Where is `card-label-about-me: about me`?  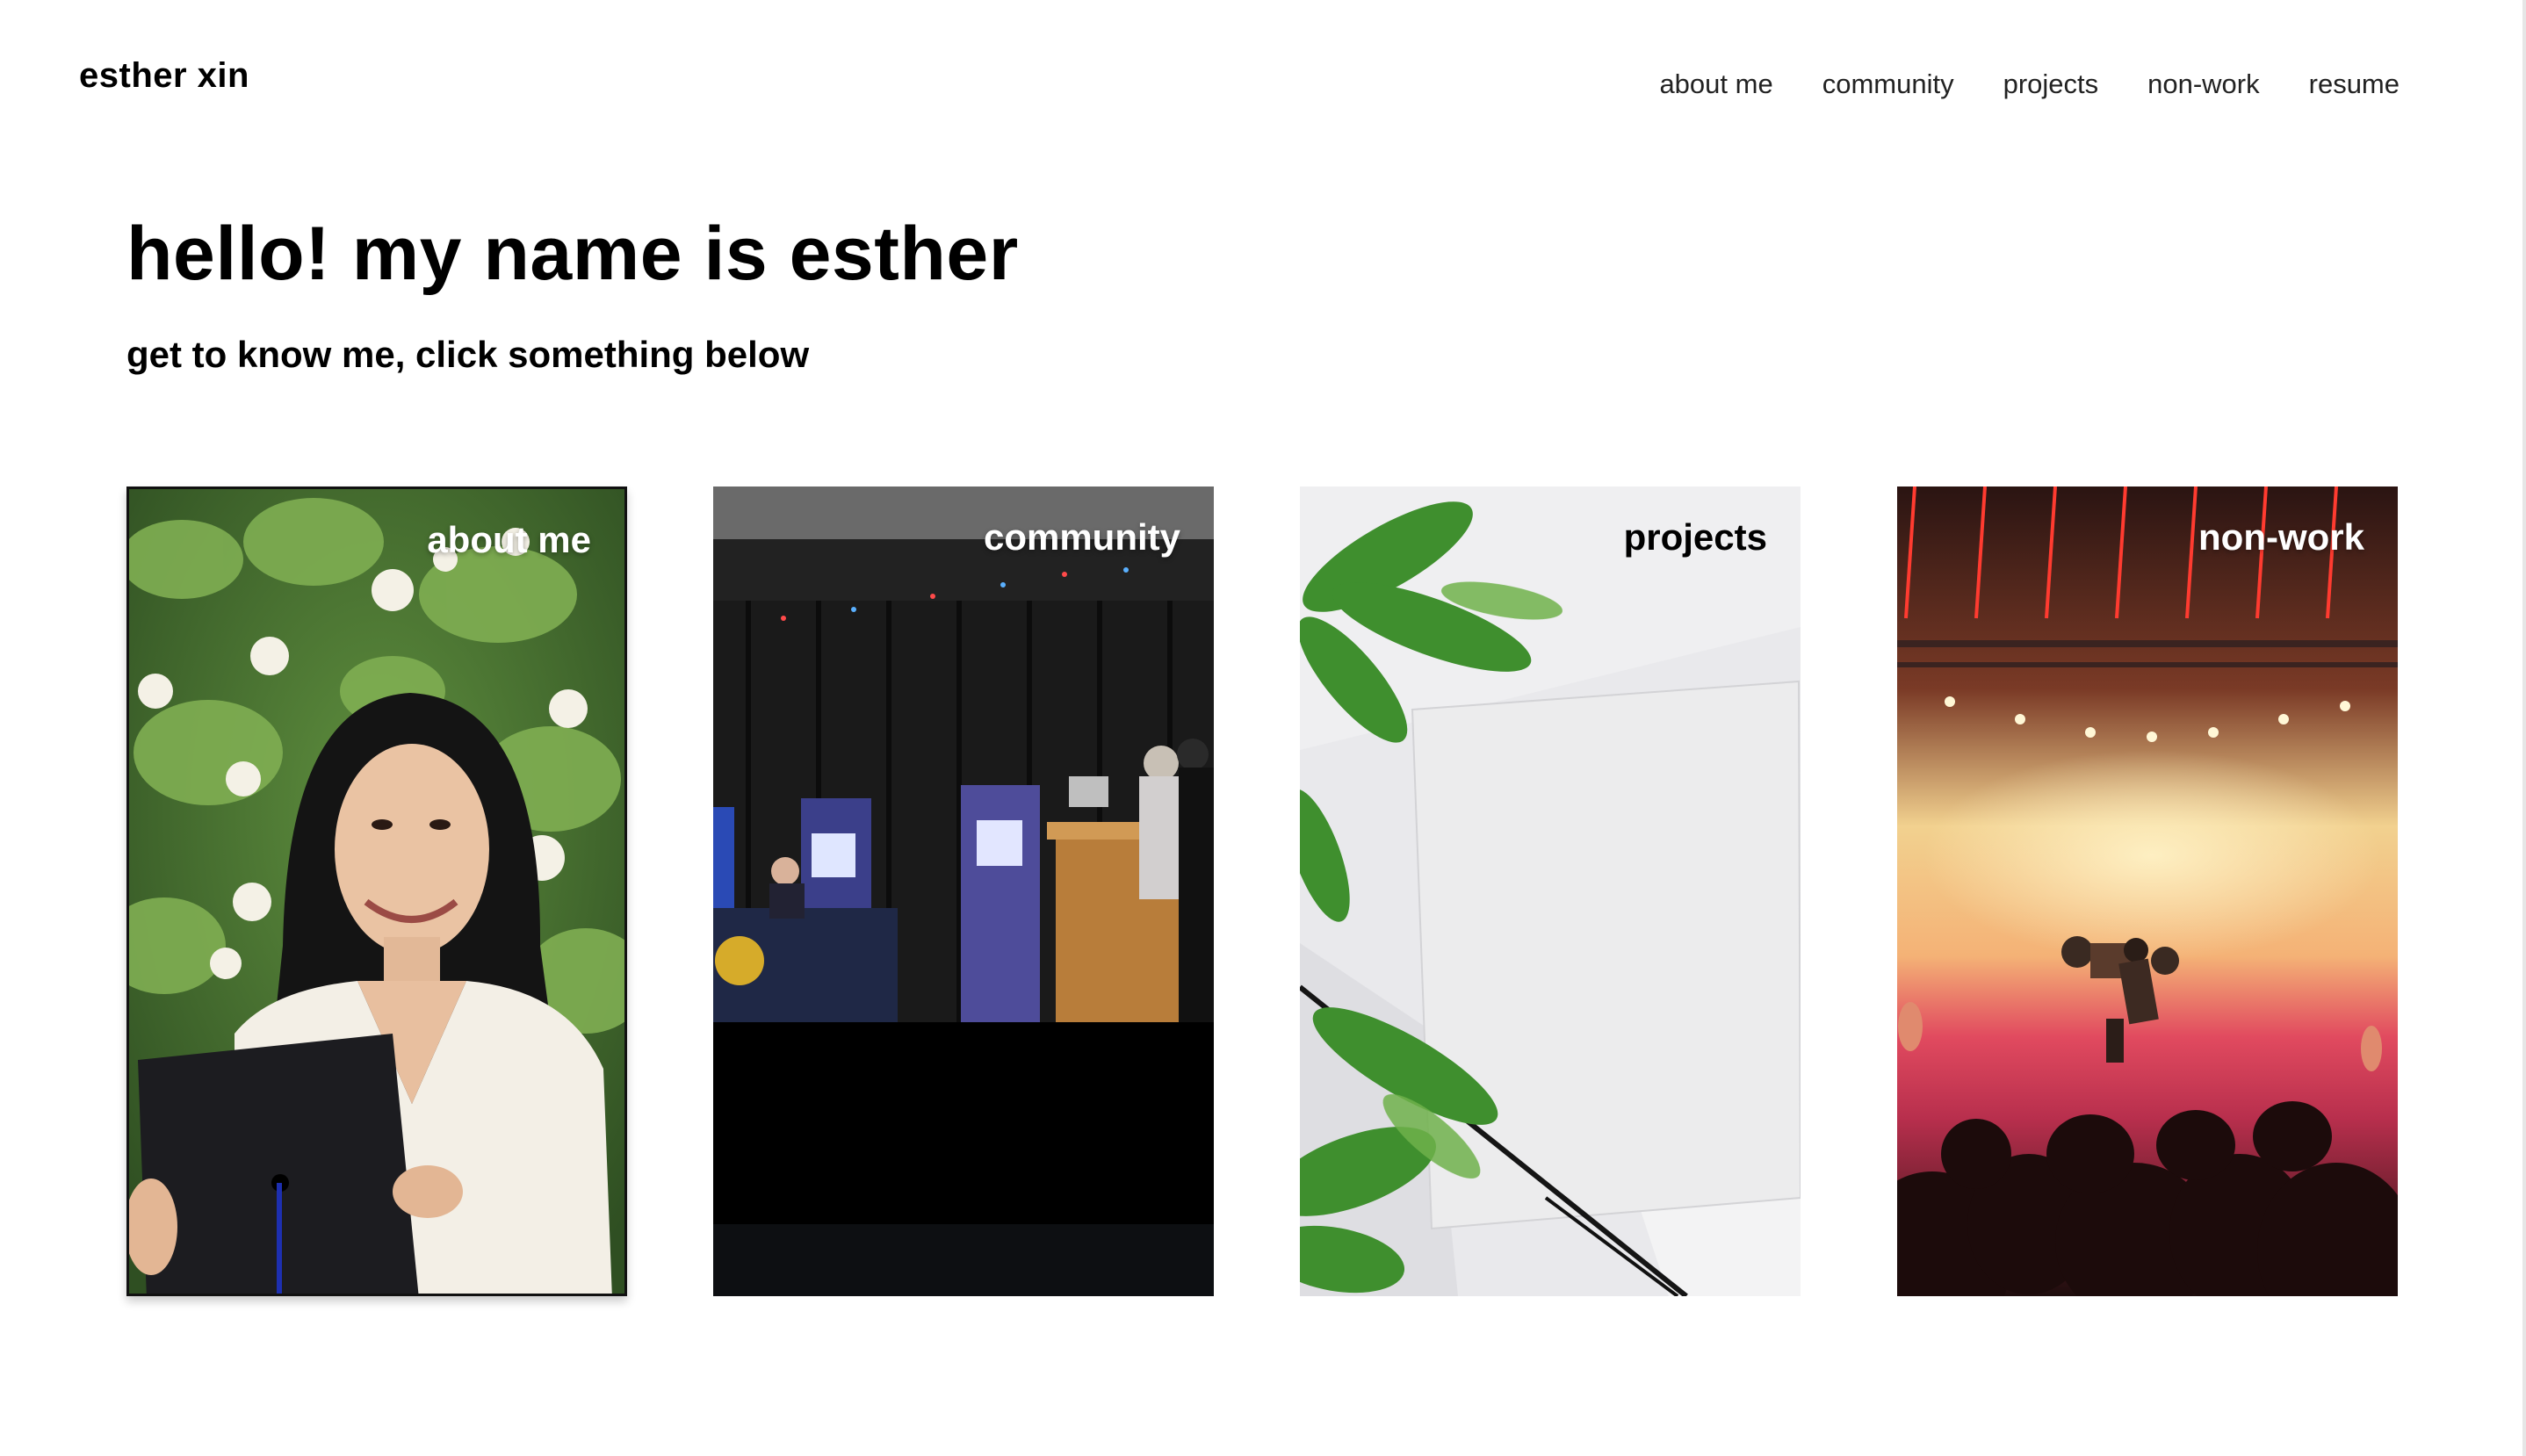 card-label-about-me: about me is located at coordinates (509, 539).